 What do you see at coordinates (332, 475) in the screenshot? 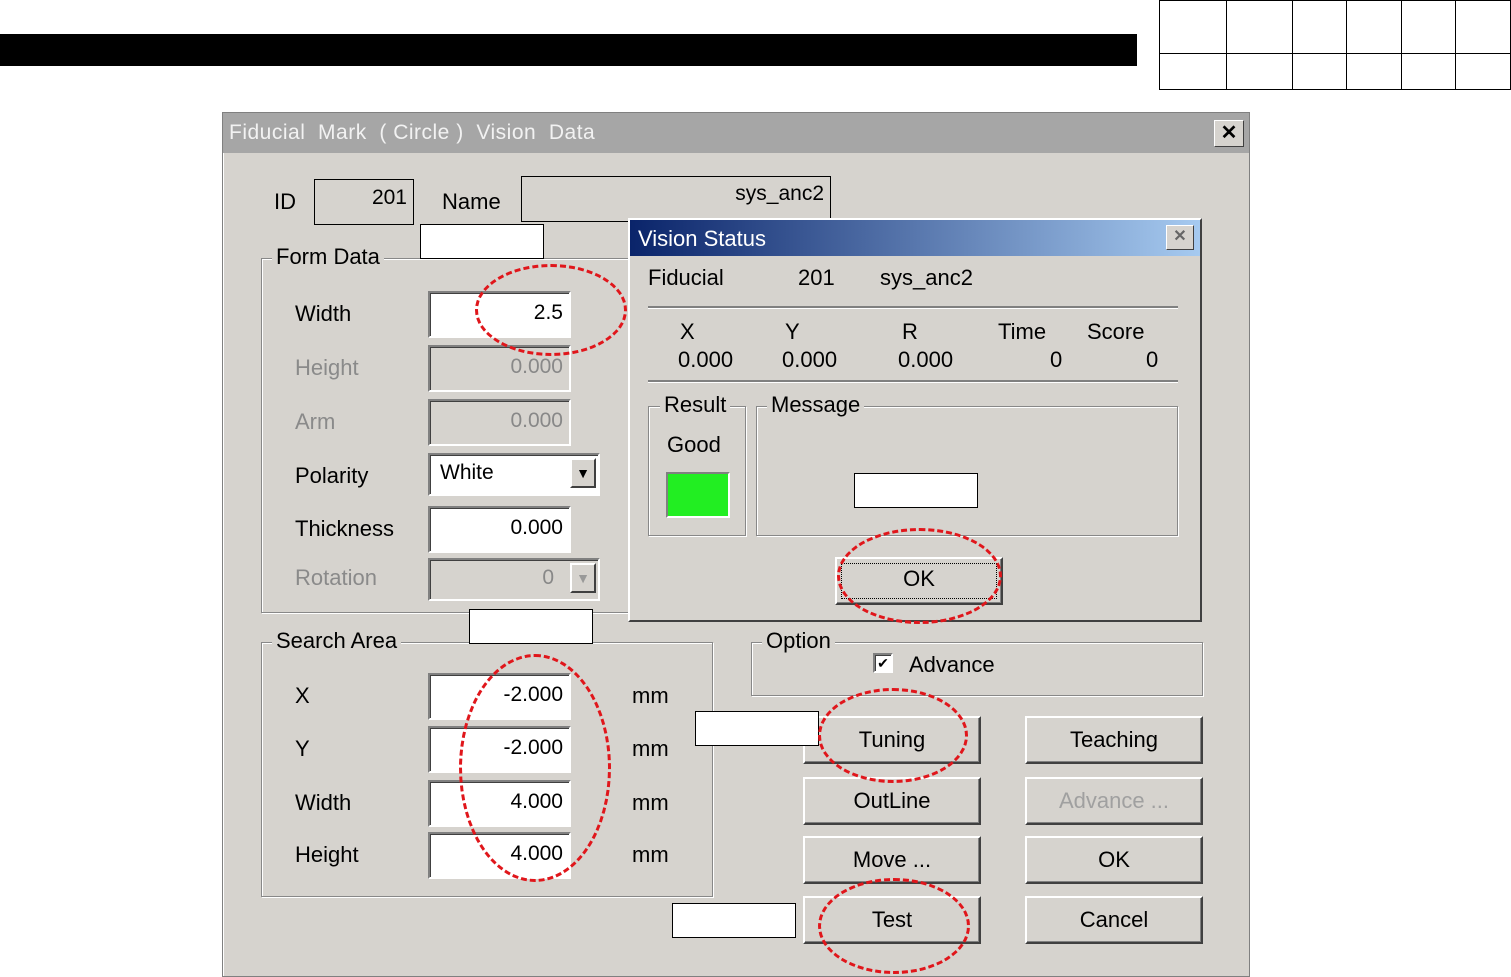
I see `polarity-label: Polarity` at bounding box center [332, 475].